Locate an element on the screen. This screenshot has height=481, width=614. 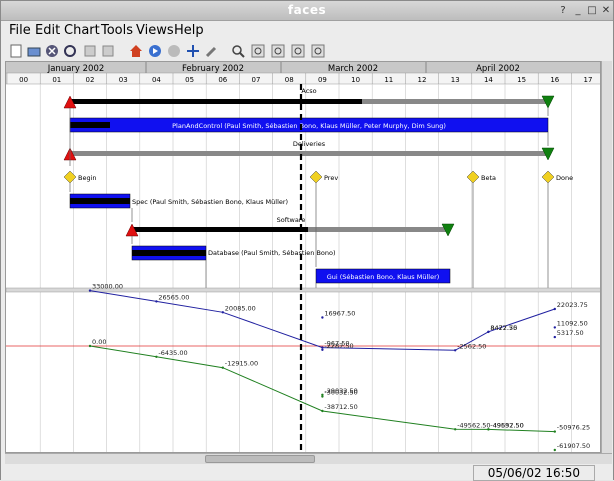
minimize-button: _ is located at coordinates (578, 10).